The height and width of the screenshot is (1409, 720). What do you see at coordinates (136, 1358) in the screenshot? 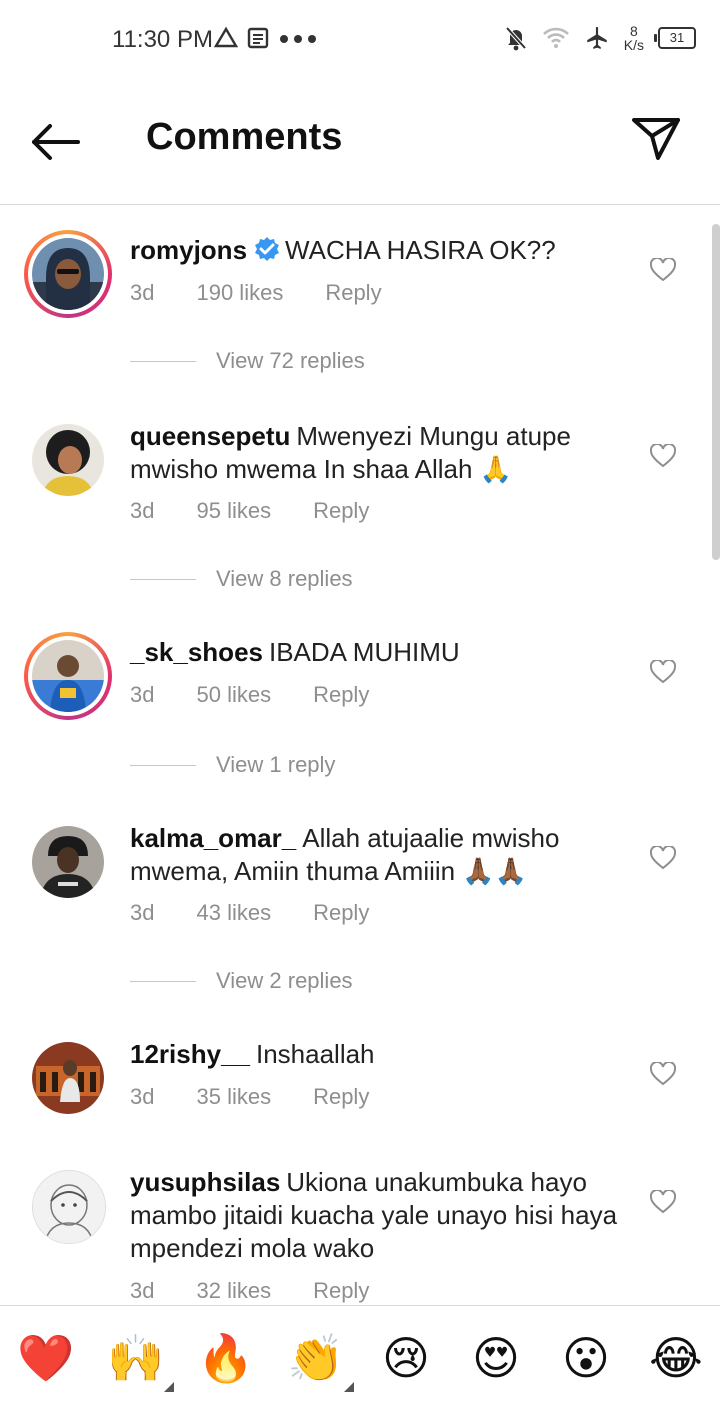
I see `emoji-raising-hands-glyph: 🙌` at bounding box center [136, 1358].